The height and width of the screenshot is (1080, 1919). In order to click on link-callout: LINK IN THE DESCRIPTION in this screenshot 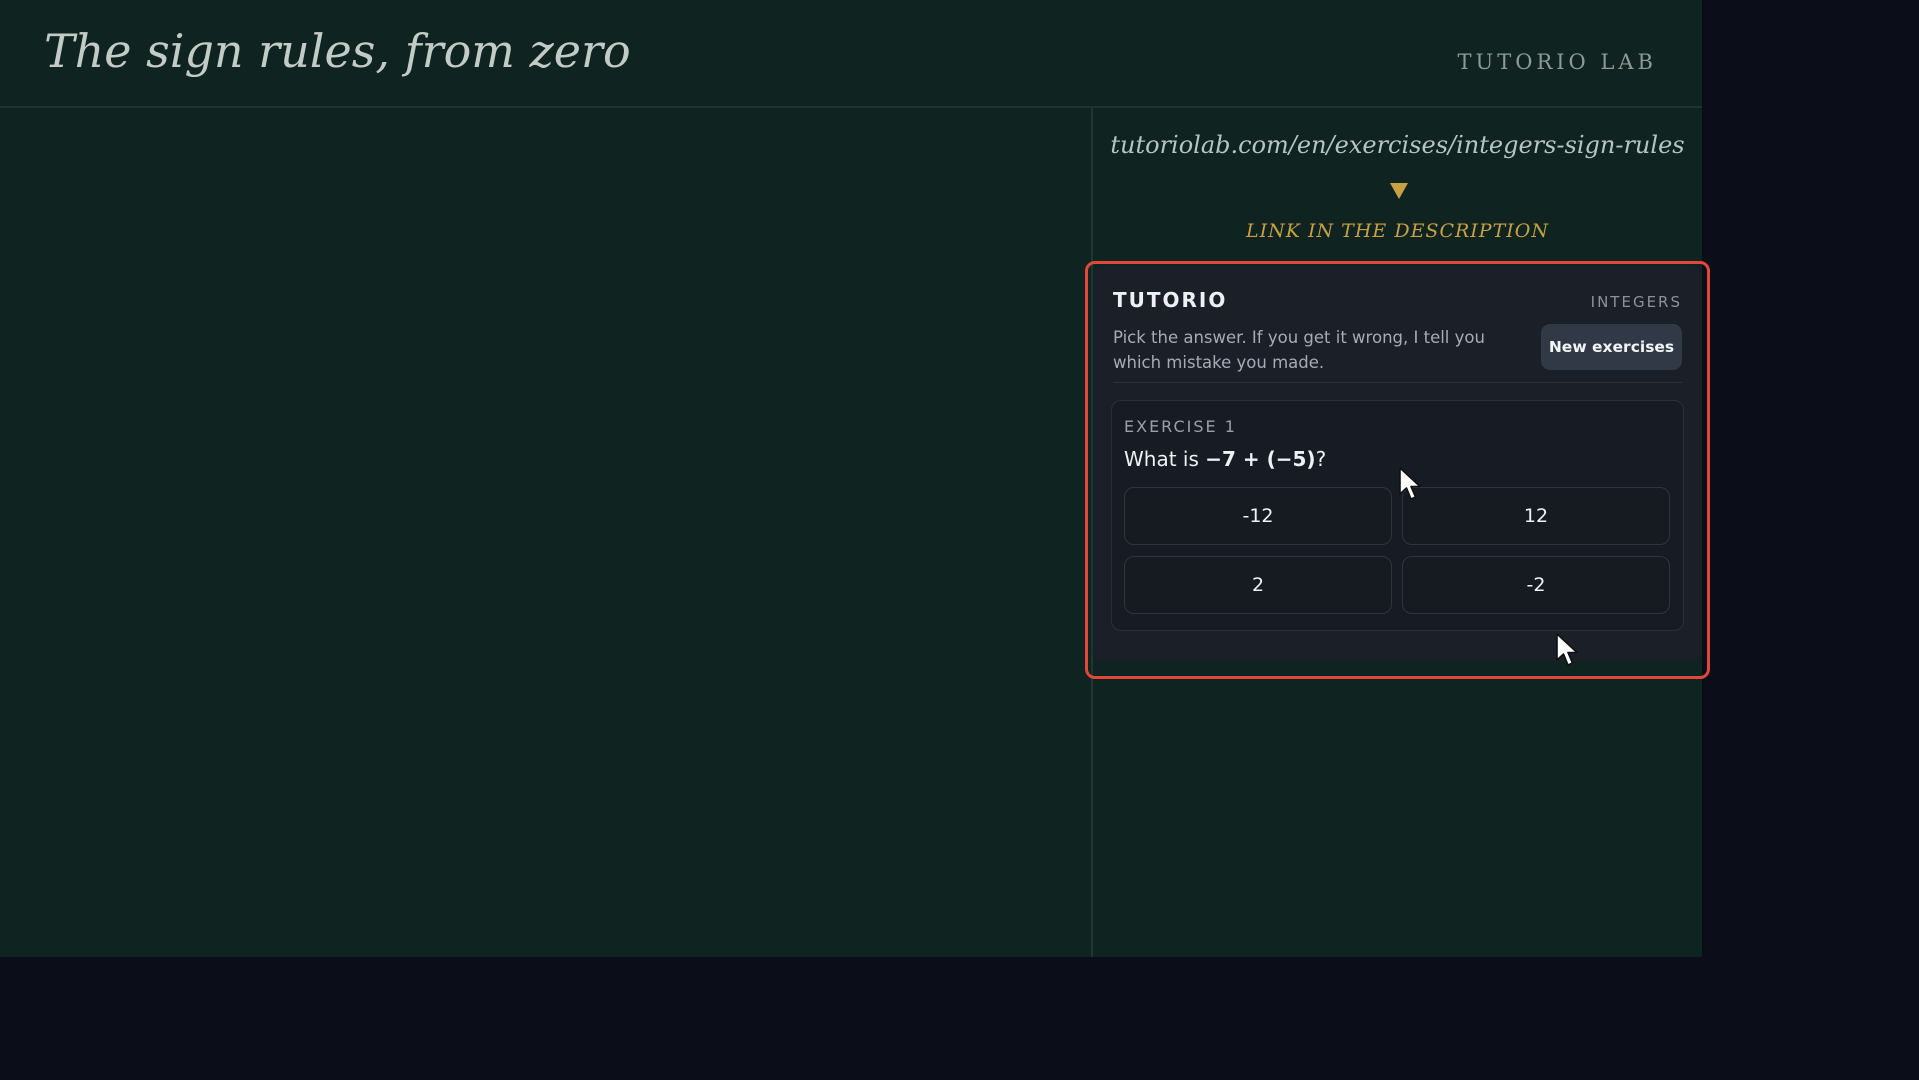, I will do `click(1397, 231)`.